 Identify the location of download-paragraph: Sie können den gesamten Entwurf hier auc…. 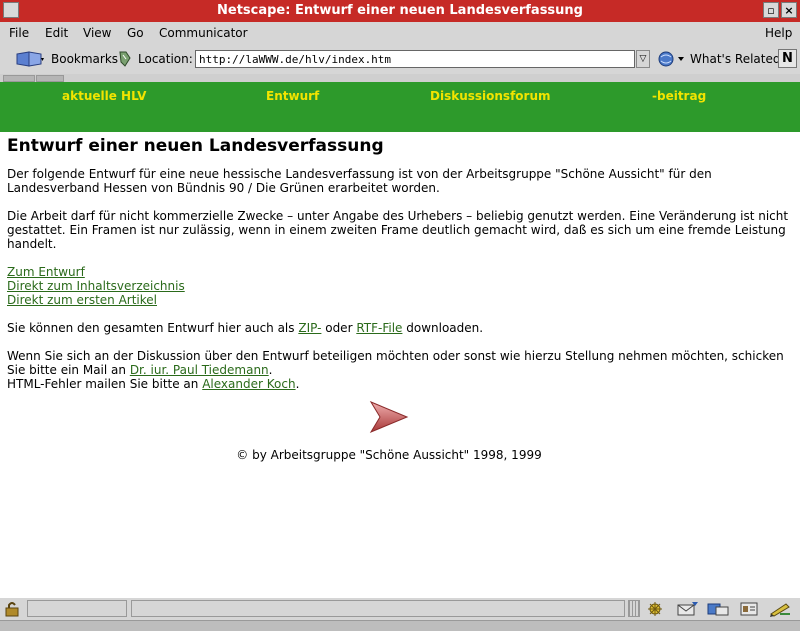
(399, 328).